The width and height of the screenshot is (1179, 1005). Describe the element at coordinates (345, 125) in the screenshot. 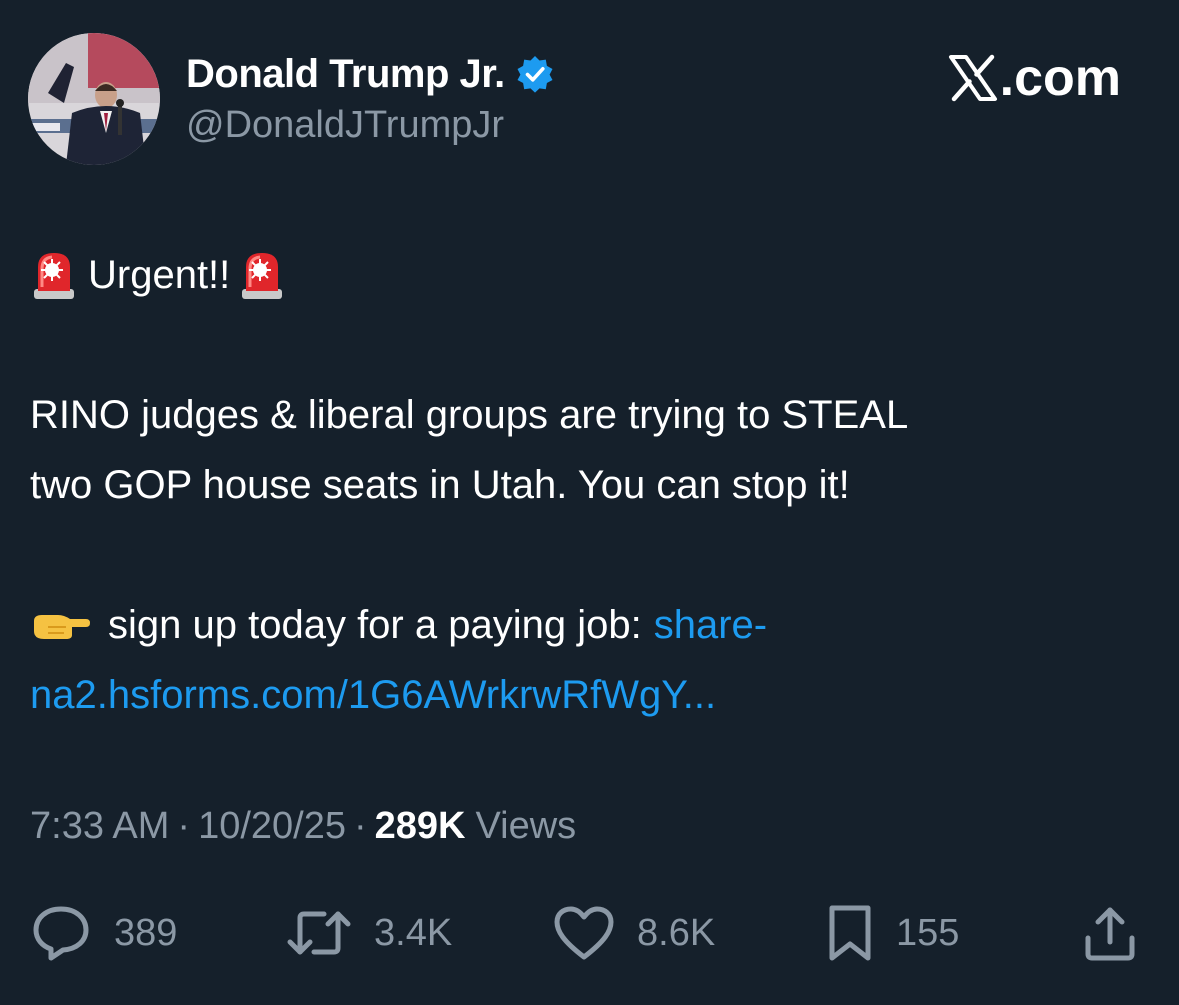

I see `author-handle: @DonaldJTrumpJr` at that location.